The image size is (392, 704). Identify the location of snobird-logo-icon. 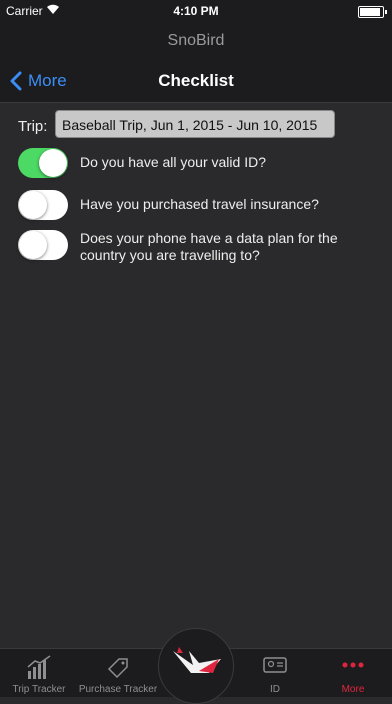
(197, 660).